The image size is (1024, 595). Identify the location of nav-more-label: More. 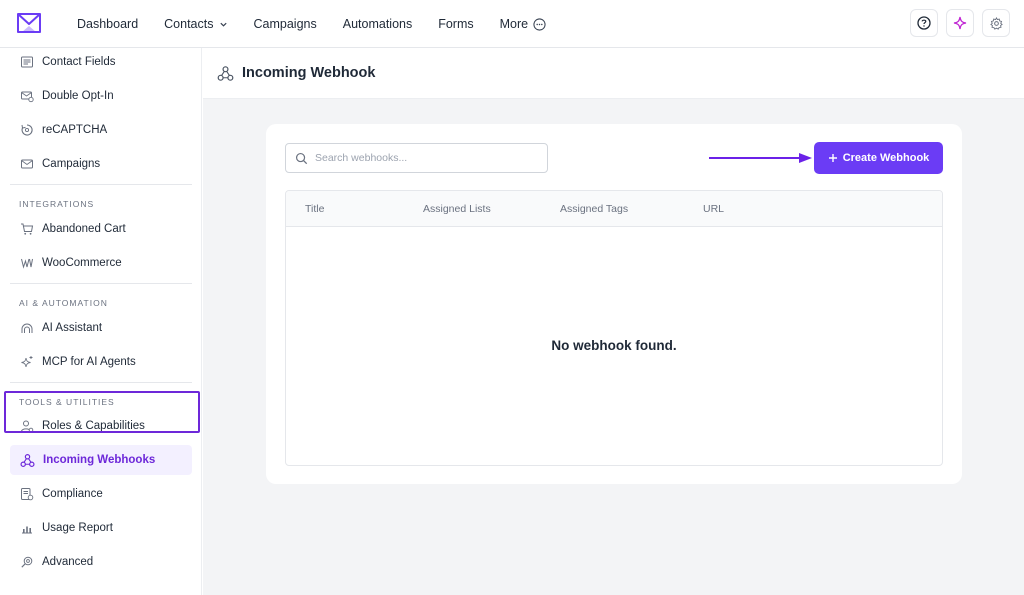
(514, 24).